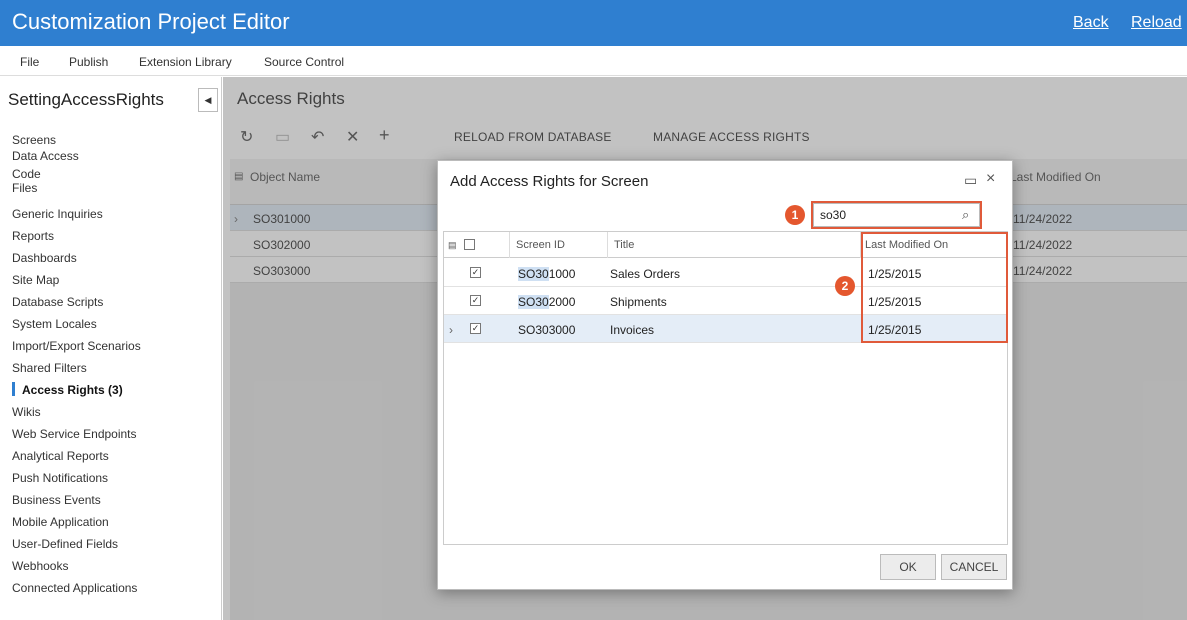 The height and width of the screenshot is (620, 1187). I want to click on reload-link: Reload, so click(1156, 23).